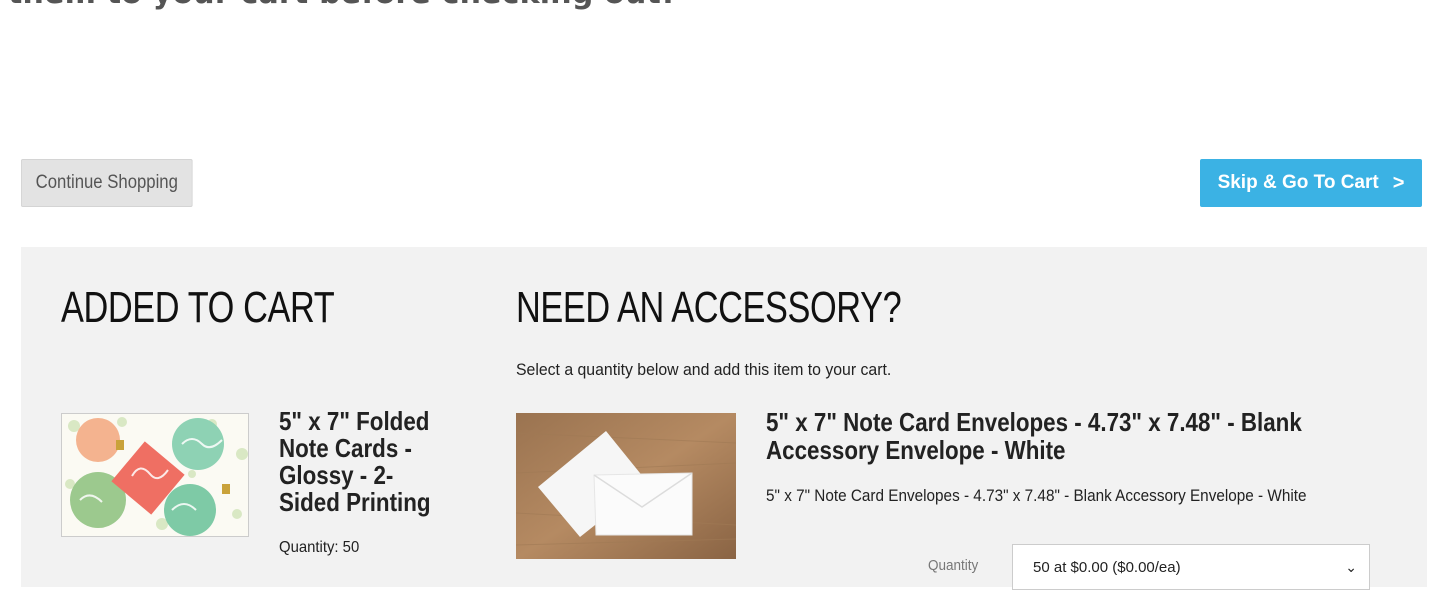  I want to click on quantity-label: Quantity, so click(953, 565).